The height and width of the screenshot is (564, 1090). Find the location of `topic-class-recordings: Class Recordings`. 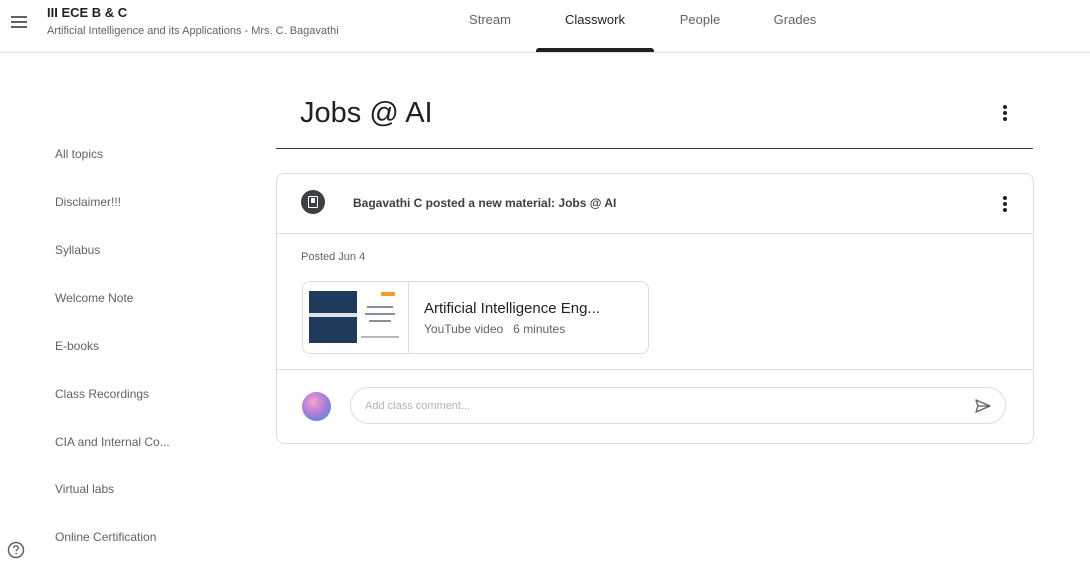

topic-class-recordings: Class Recordings is located at coordinates (102, 394).